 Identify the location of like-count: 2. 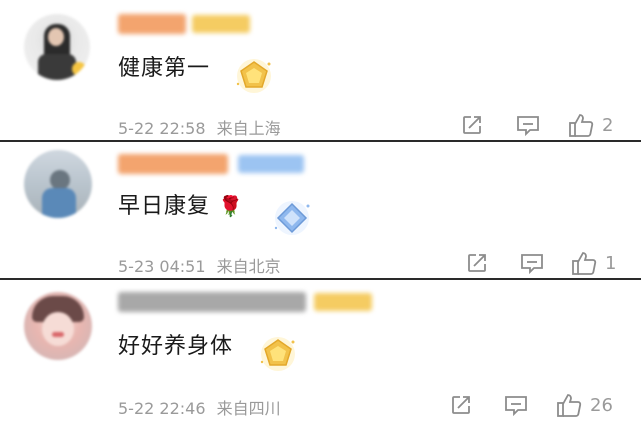
(608, 125).